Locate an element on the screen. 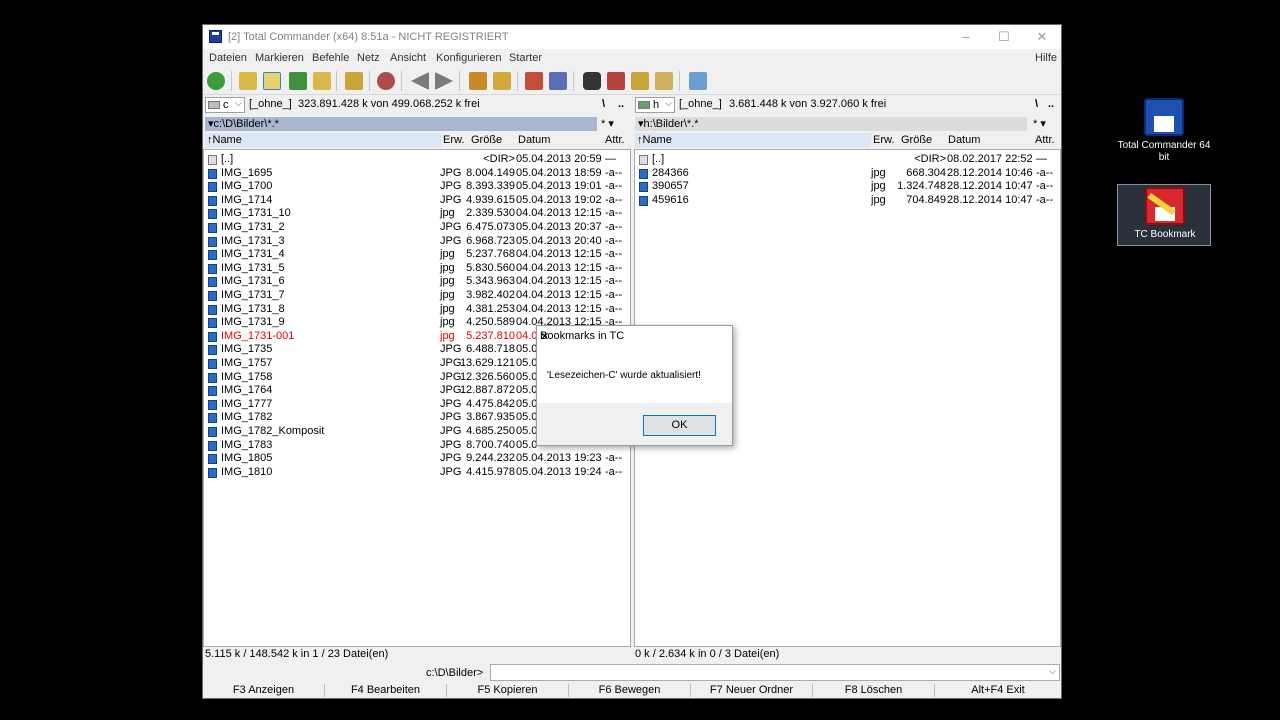  notepad-icon is located at coordinates (698, 81).